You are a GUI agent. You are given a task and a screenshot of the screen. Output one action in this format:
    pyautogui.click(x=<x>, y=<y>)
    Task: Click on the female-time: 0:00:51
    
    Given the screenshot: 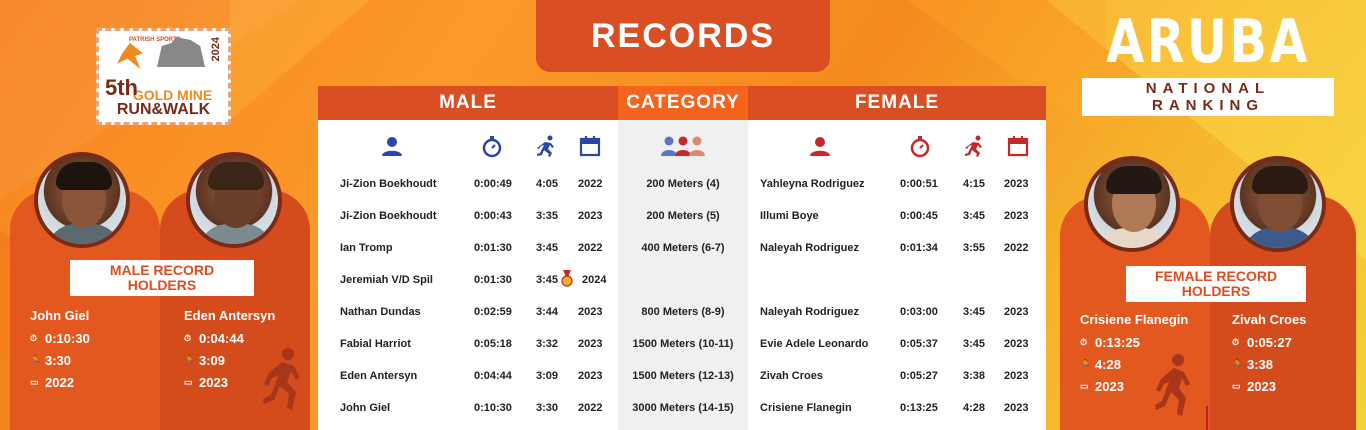 What is the action you would take?
    pyautogui.click(x=919, y=184)
    